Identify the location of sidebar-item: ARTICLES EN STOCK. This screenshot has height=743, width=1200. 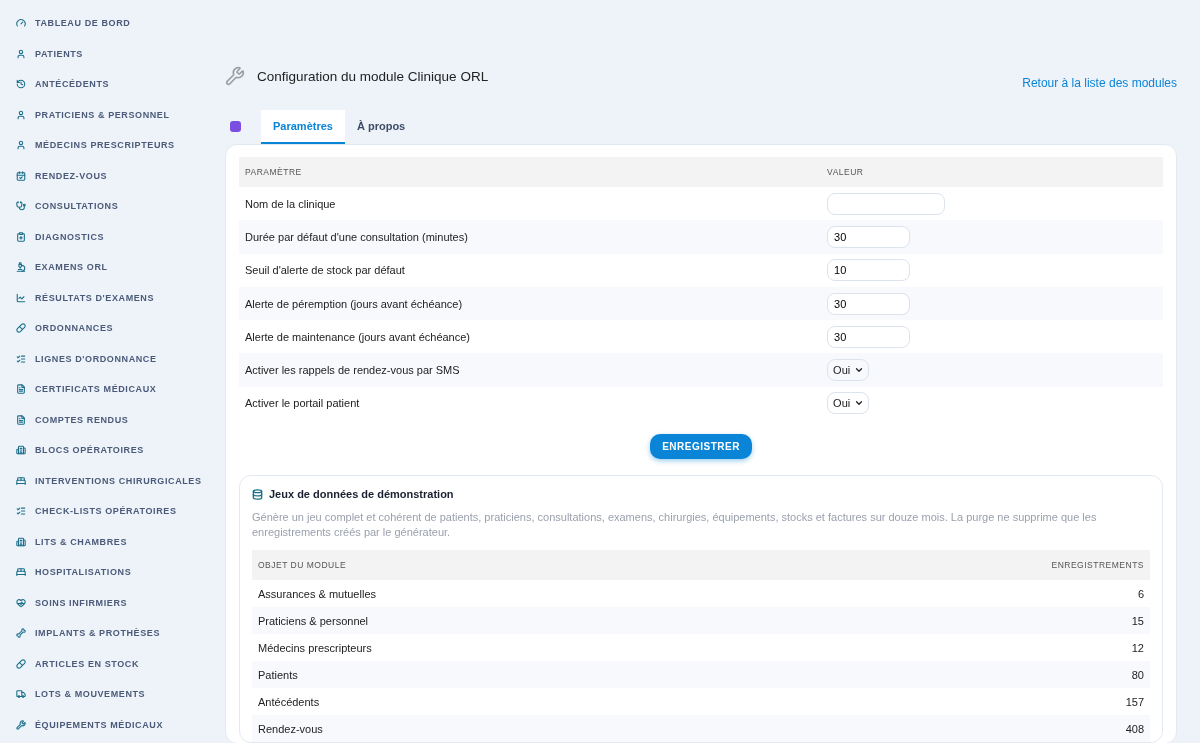
(113, 663).